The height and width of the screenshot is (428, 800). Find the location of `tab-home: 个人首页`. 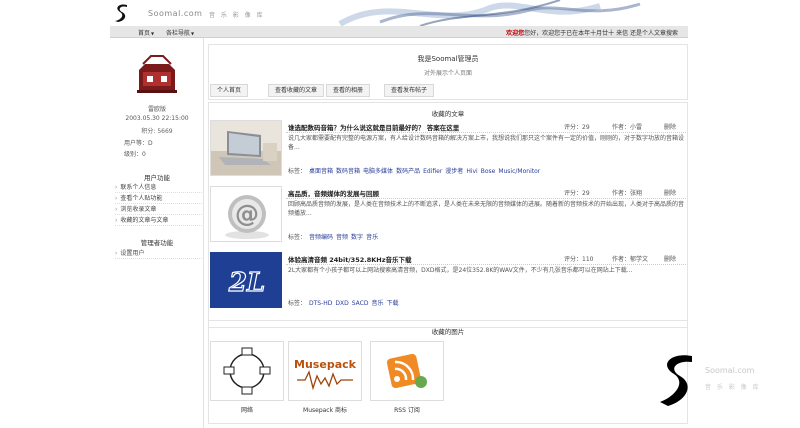

tab-home: 个人首页 is located at coordinates (229, 90).